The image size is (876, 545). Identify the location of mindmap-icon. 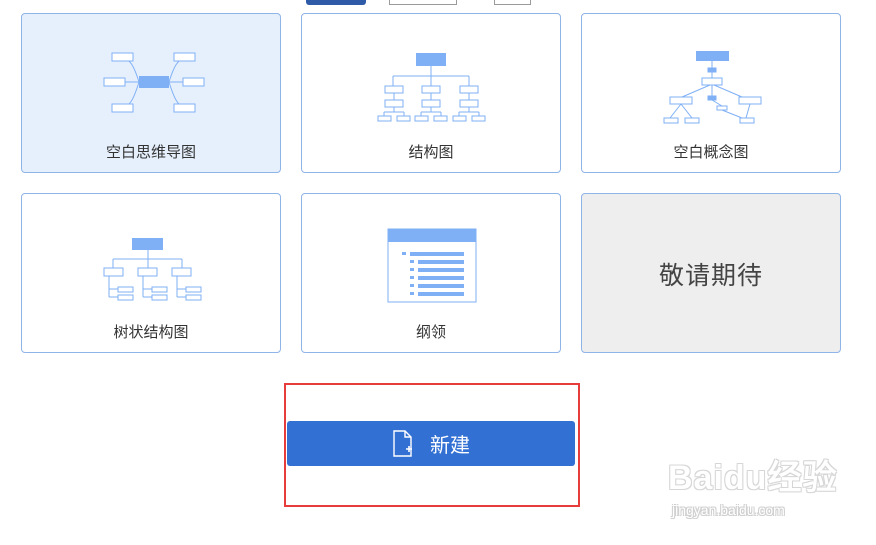
(154, 82).